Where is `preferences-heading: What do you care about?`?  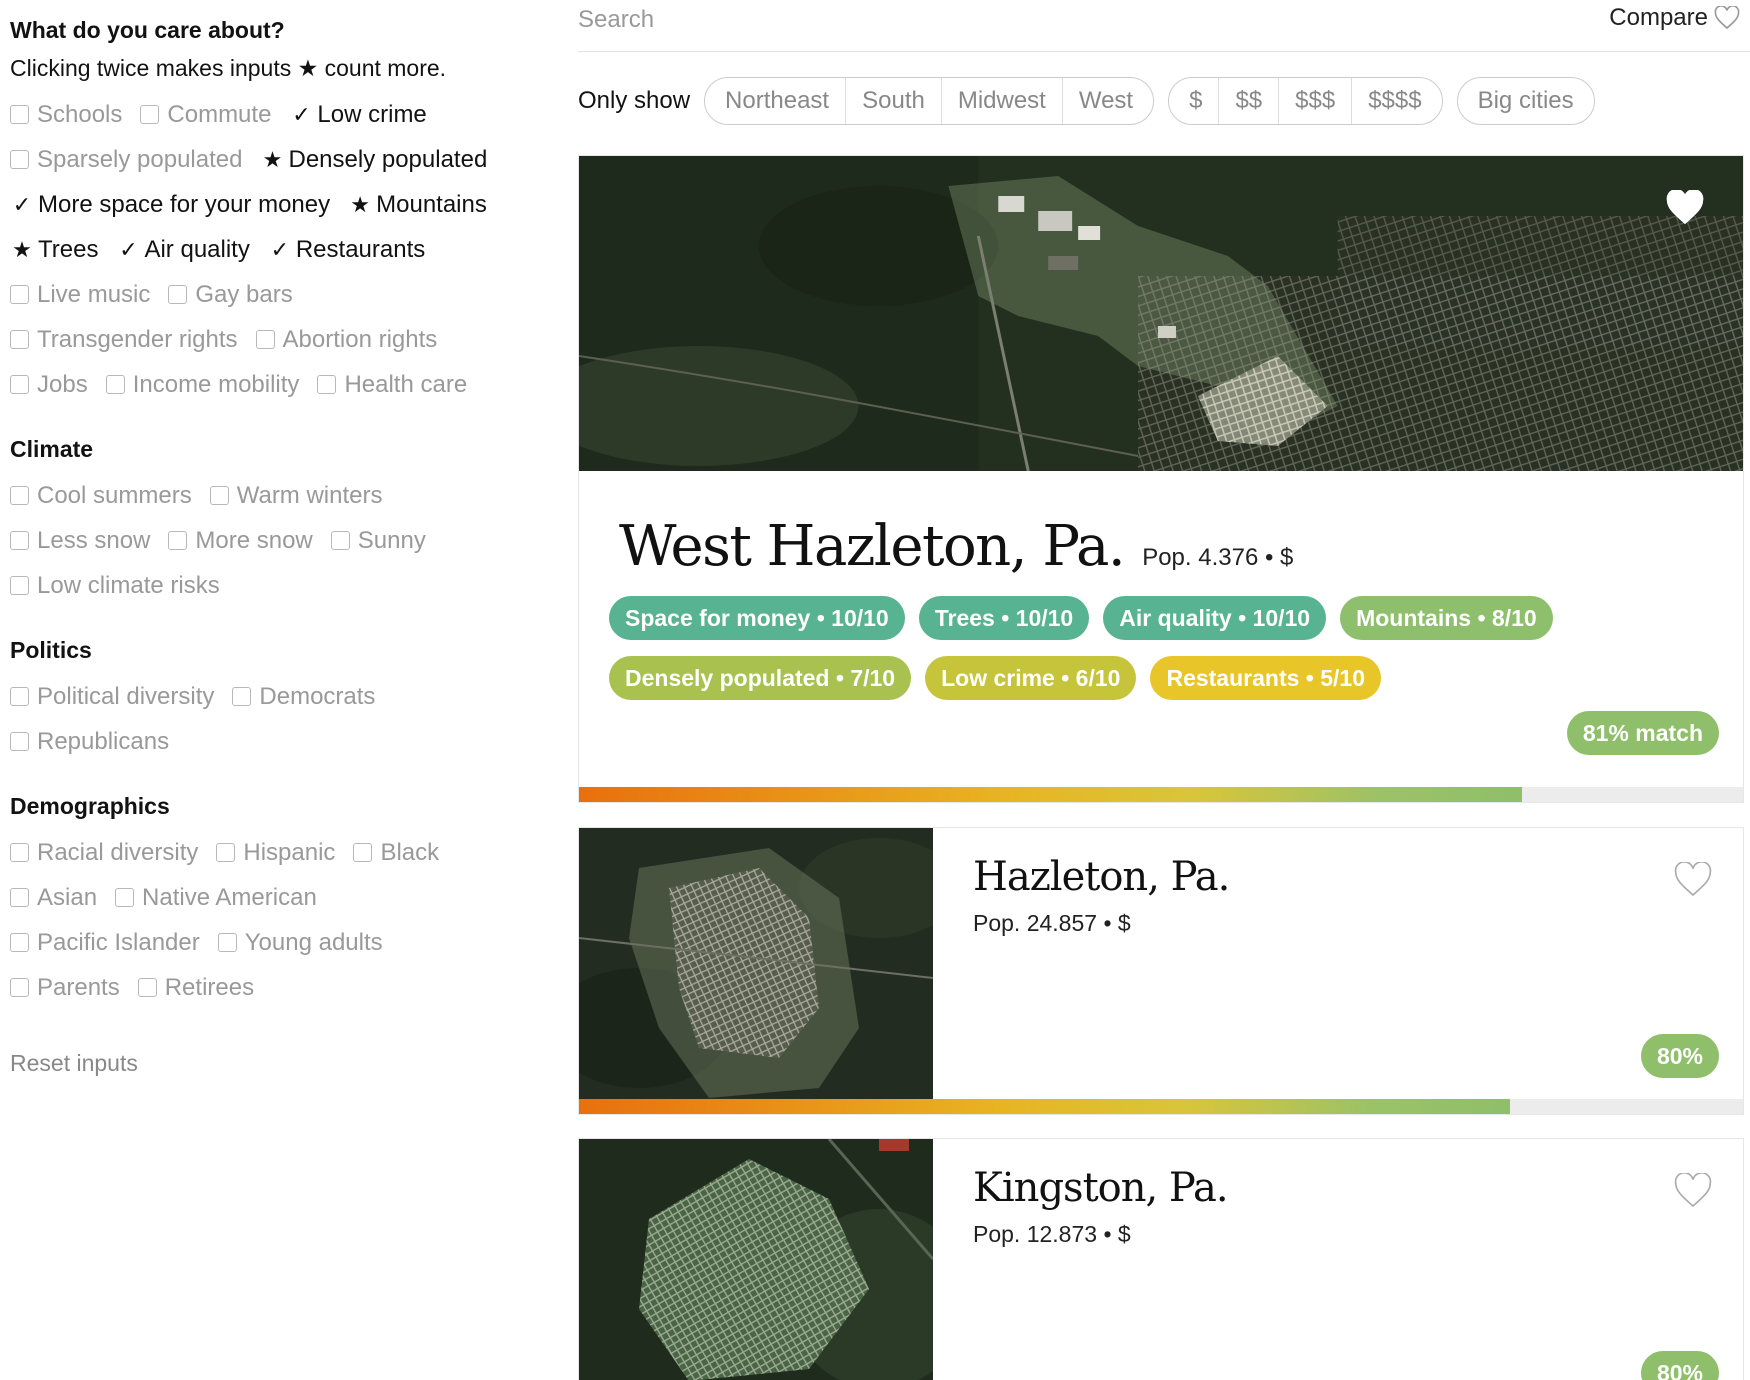
preferences-heading: What do you care about? is located at coordinates (147, 30).